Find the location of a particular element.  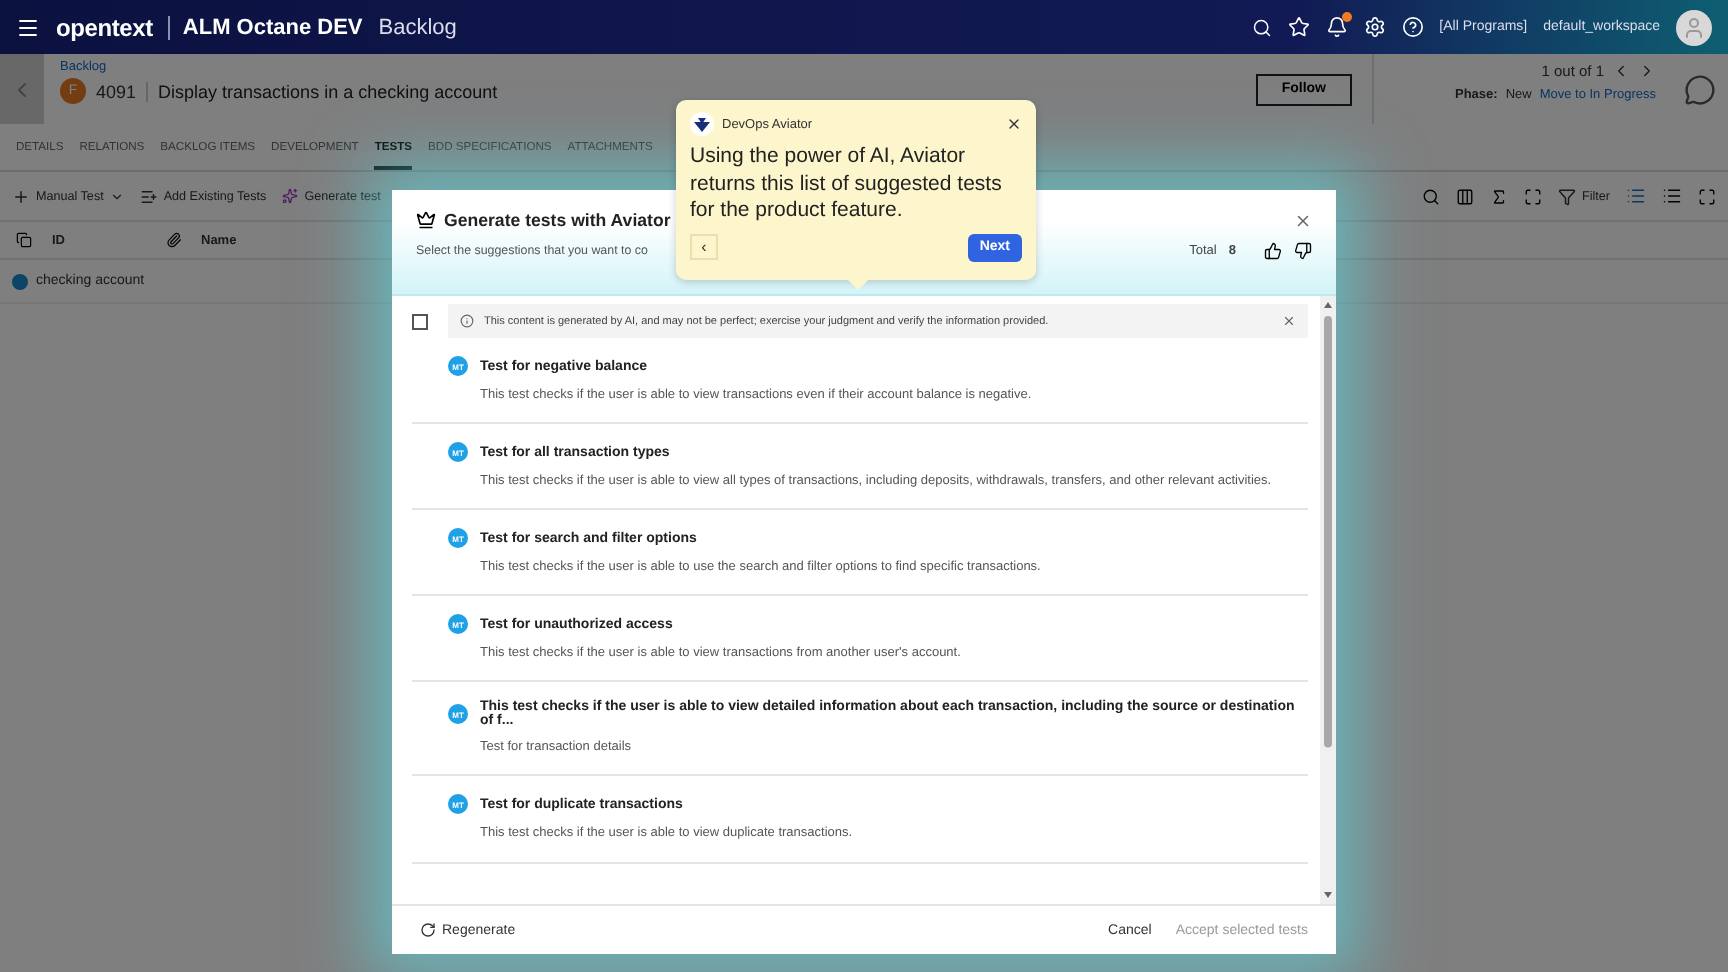

help-icon is located at coordinates (1412, 27).